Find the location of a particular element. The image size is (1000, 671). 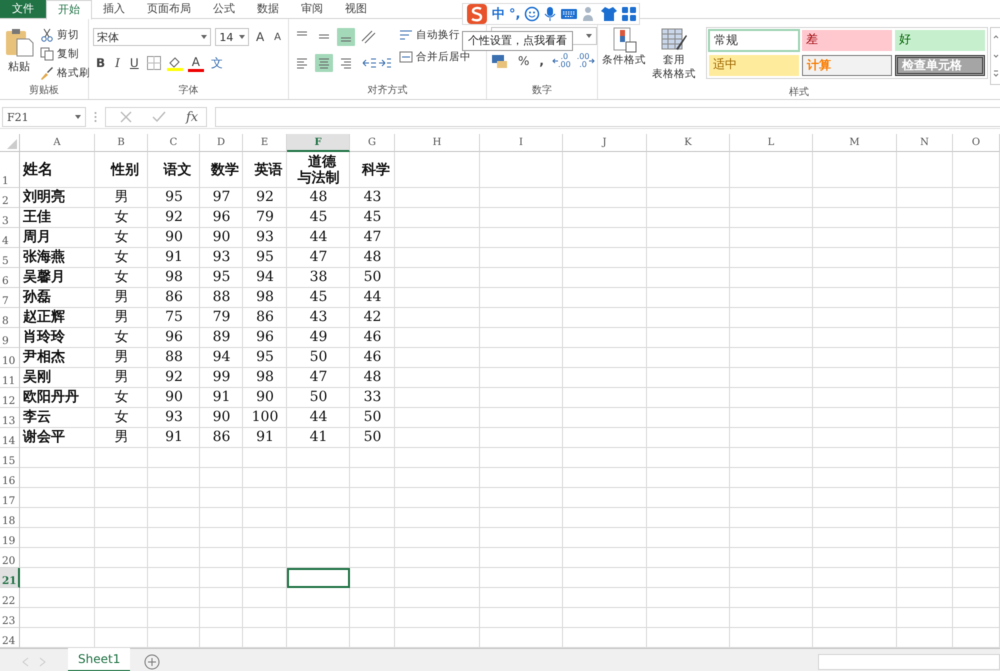

table-cell-text: 41 is located at coordinates (318, 438).